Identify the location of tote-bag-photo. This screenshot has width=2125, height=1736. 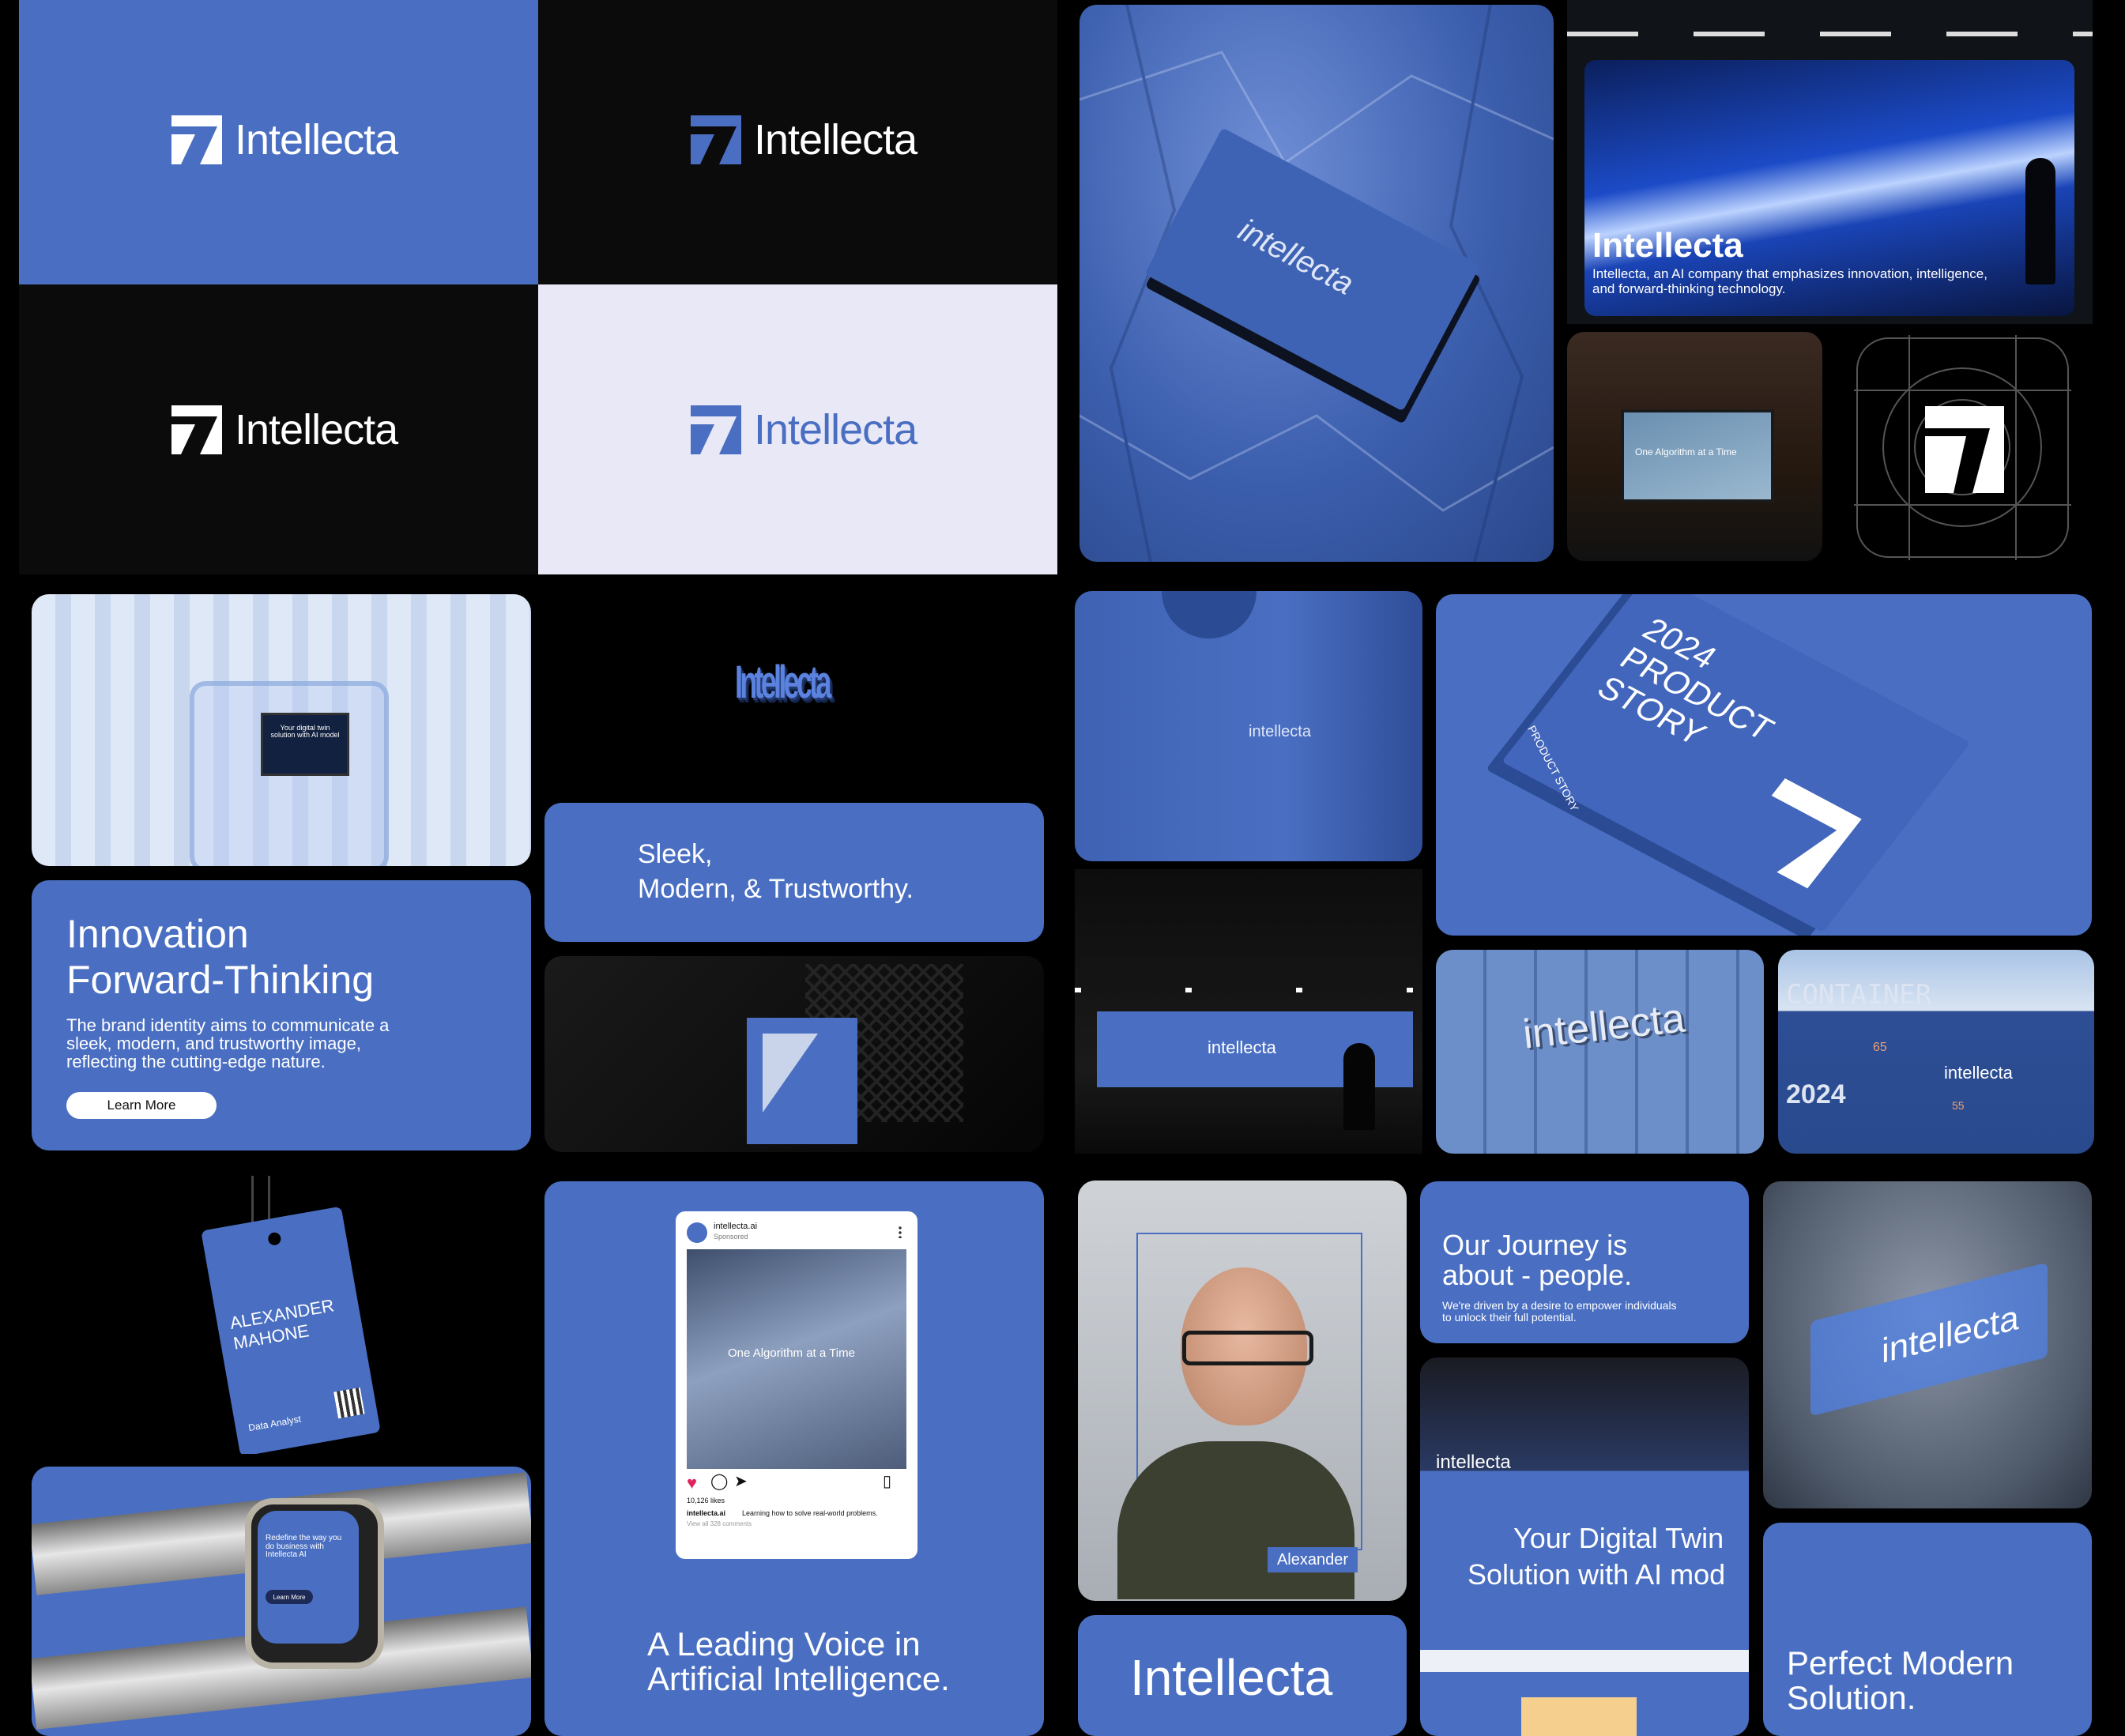
(794, 1054).